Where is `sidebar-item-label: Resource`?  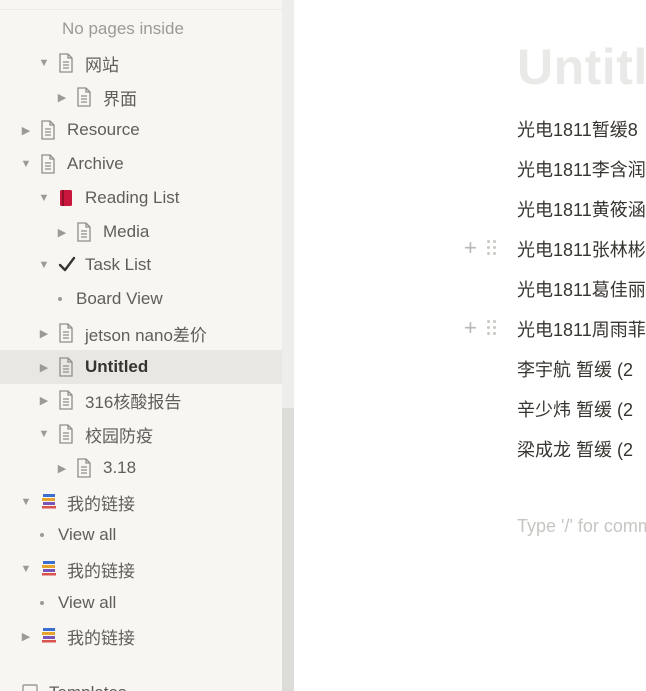 sidebar-item-label: Resource is located at coordinates (103, 129).